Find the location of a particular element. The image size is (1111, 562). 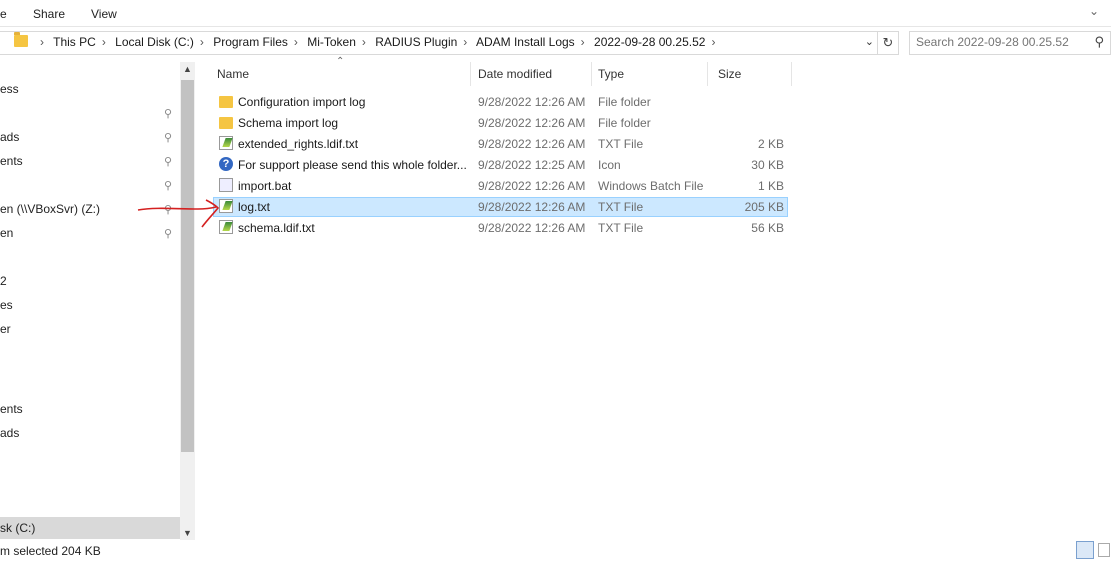

column-size: Size is located at coordinates (752, 74).